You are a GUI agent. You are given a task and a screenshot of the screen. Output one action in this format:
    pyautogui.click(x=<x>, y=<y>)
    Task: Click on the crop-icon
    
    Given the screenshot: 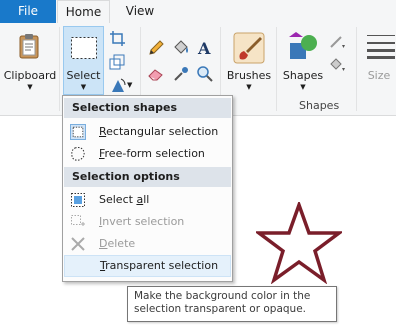 What is the action you would take?
    pyautogui.click(x=118, y=39)
    